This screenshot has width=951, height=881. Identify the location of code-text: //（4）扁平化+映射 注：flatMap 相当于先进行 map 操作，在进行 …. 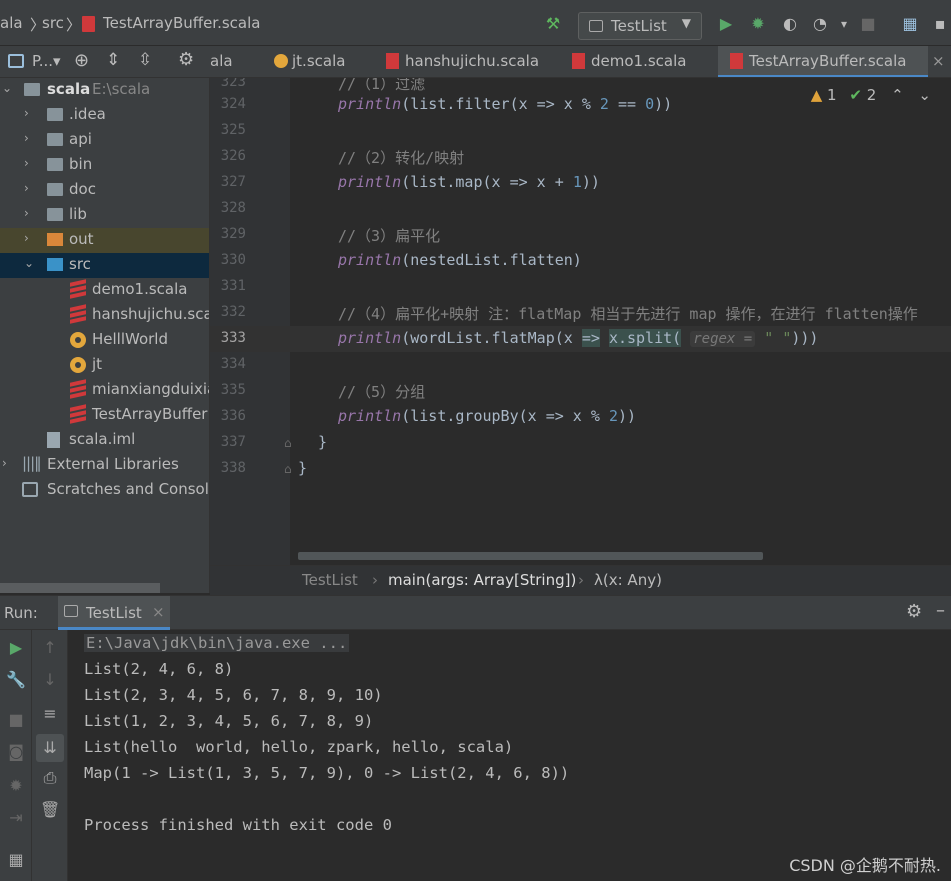
(628, 314).